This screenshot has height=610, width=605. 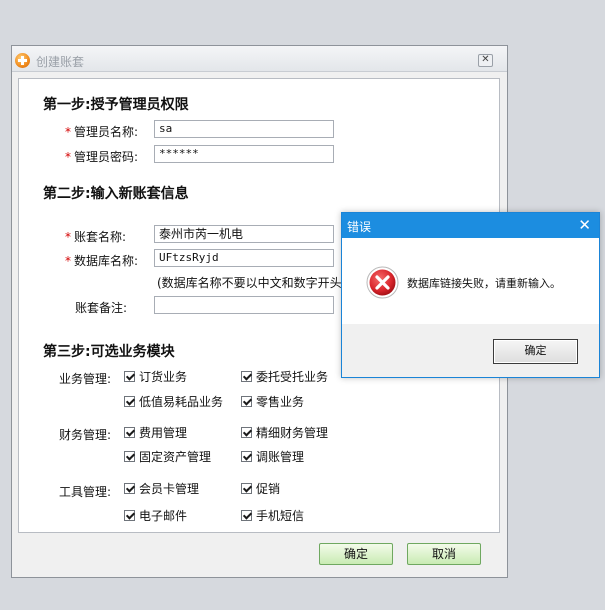 What do you see at coordinates (272, 456) in the screenshot?
I see `checkbox-adjustment-management: 调账管理` at bounding box center [272, 456].